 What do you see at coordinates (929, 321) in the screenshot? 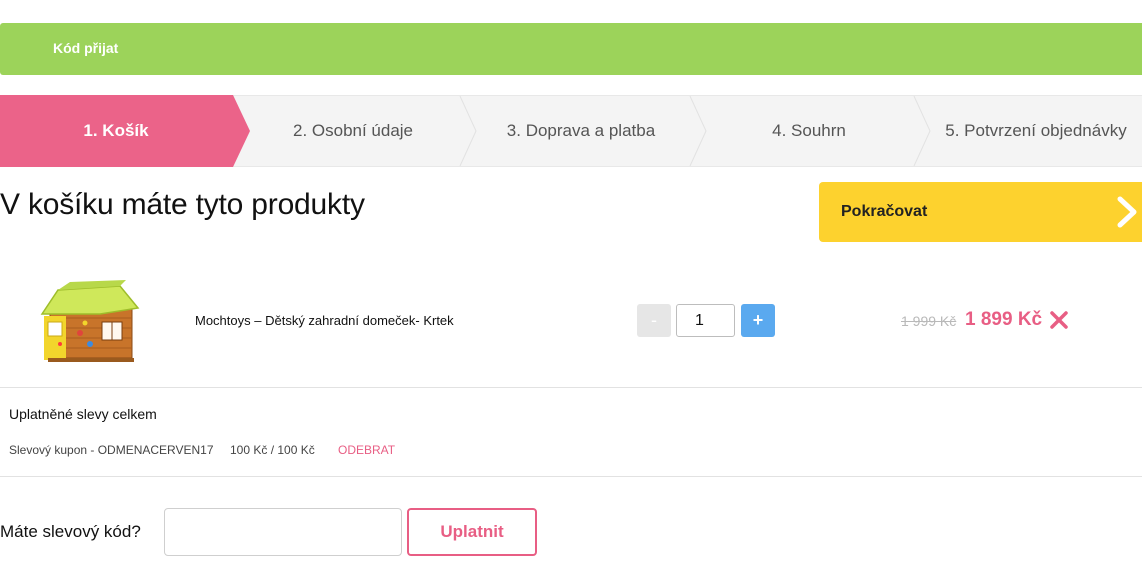
I see `original-price: 1 999 Kč` at bounding box center [929, 321].